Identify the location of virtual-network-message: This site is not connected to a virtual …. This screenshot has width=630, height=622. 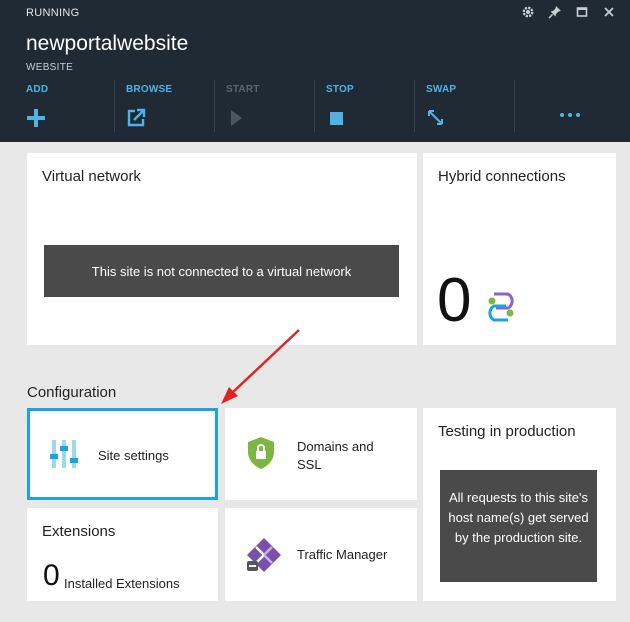
(221, 271).